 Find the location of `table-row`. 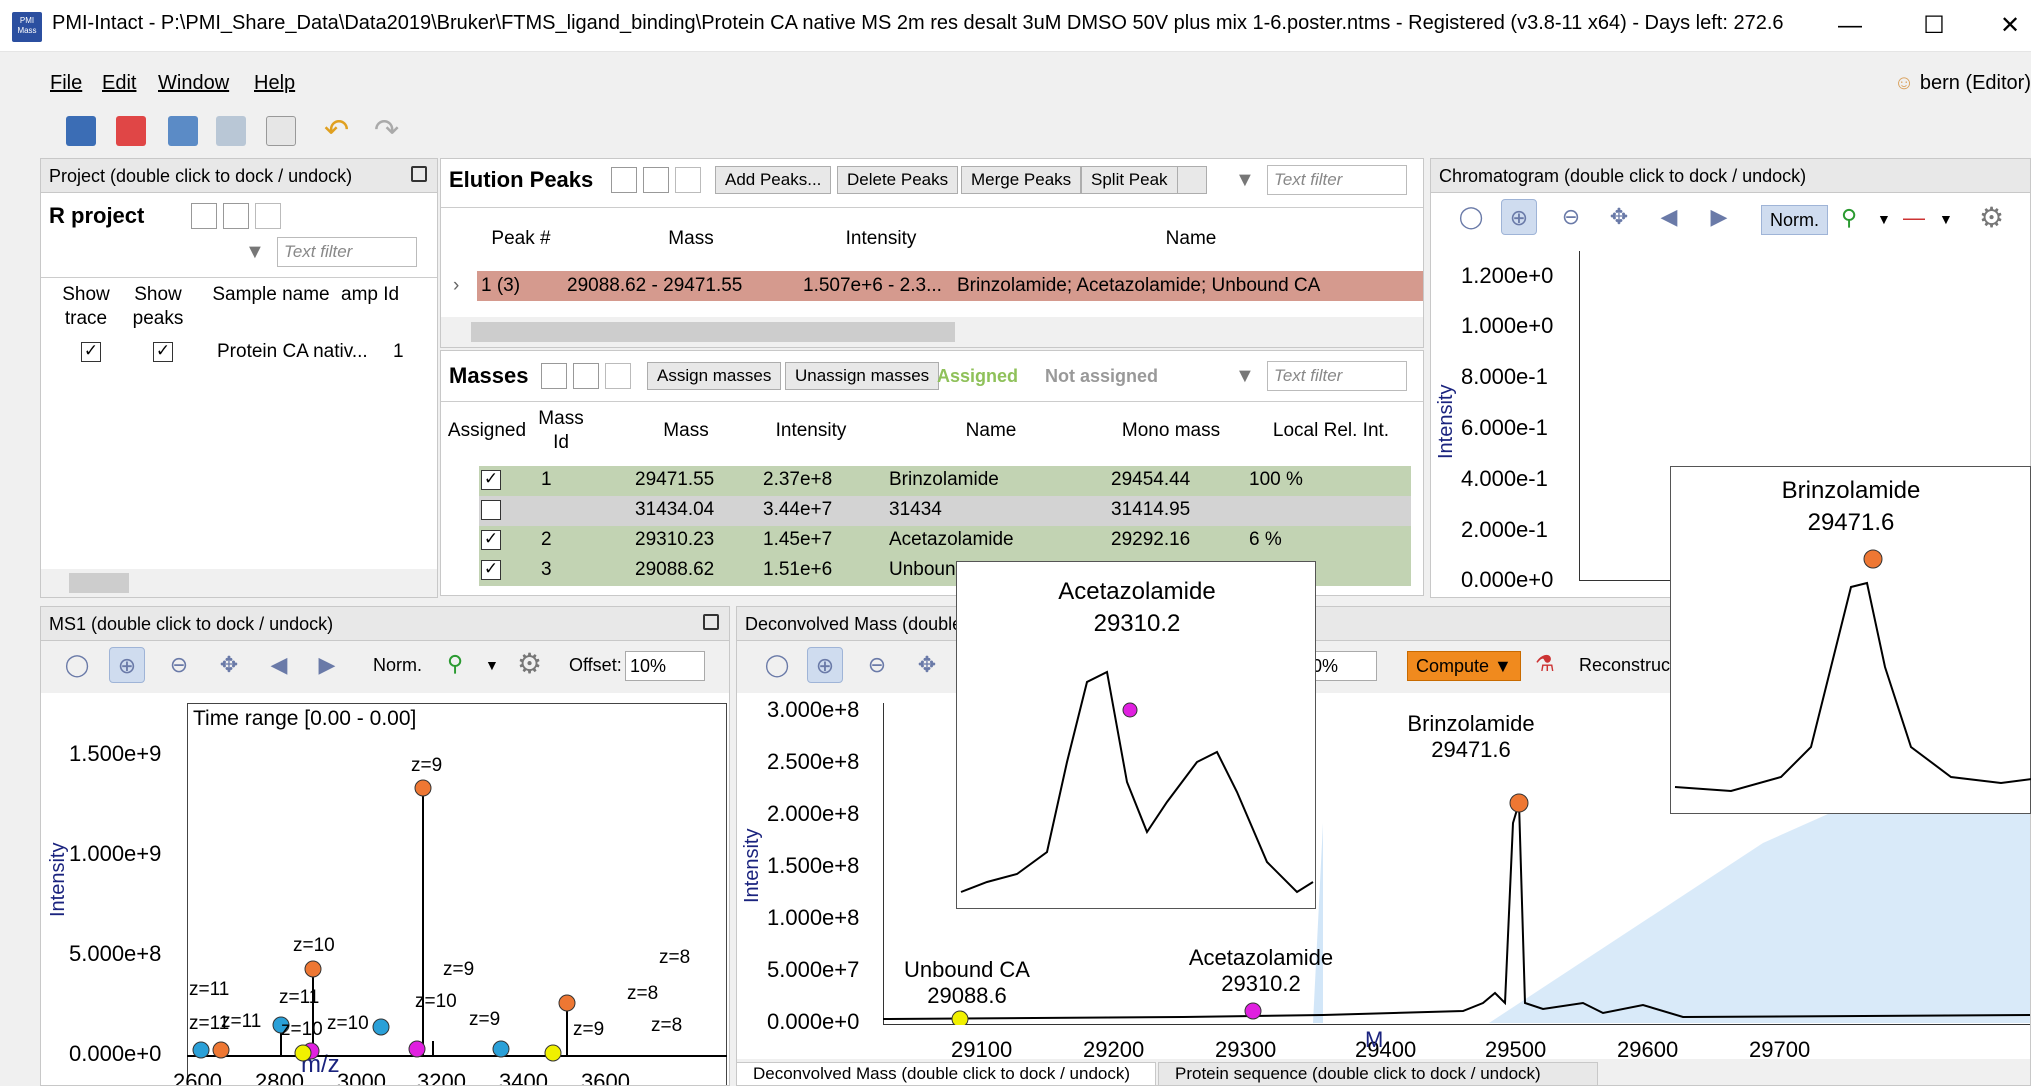

table-row is located at coordinates (945, 511).